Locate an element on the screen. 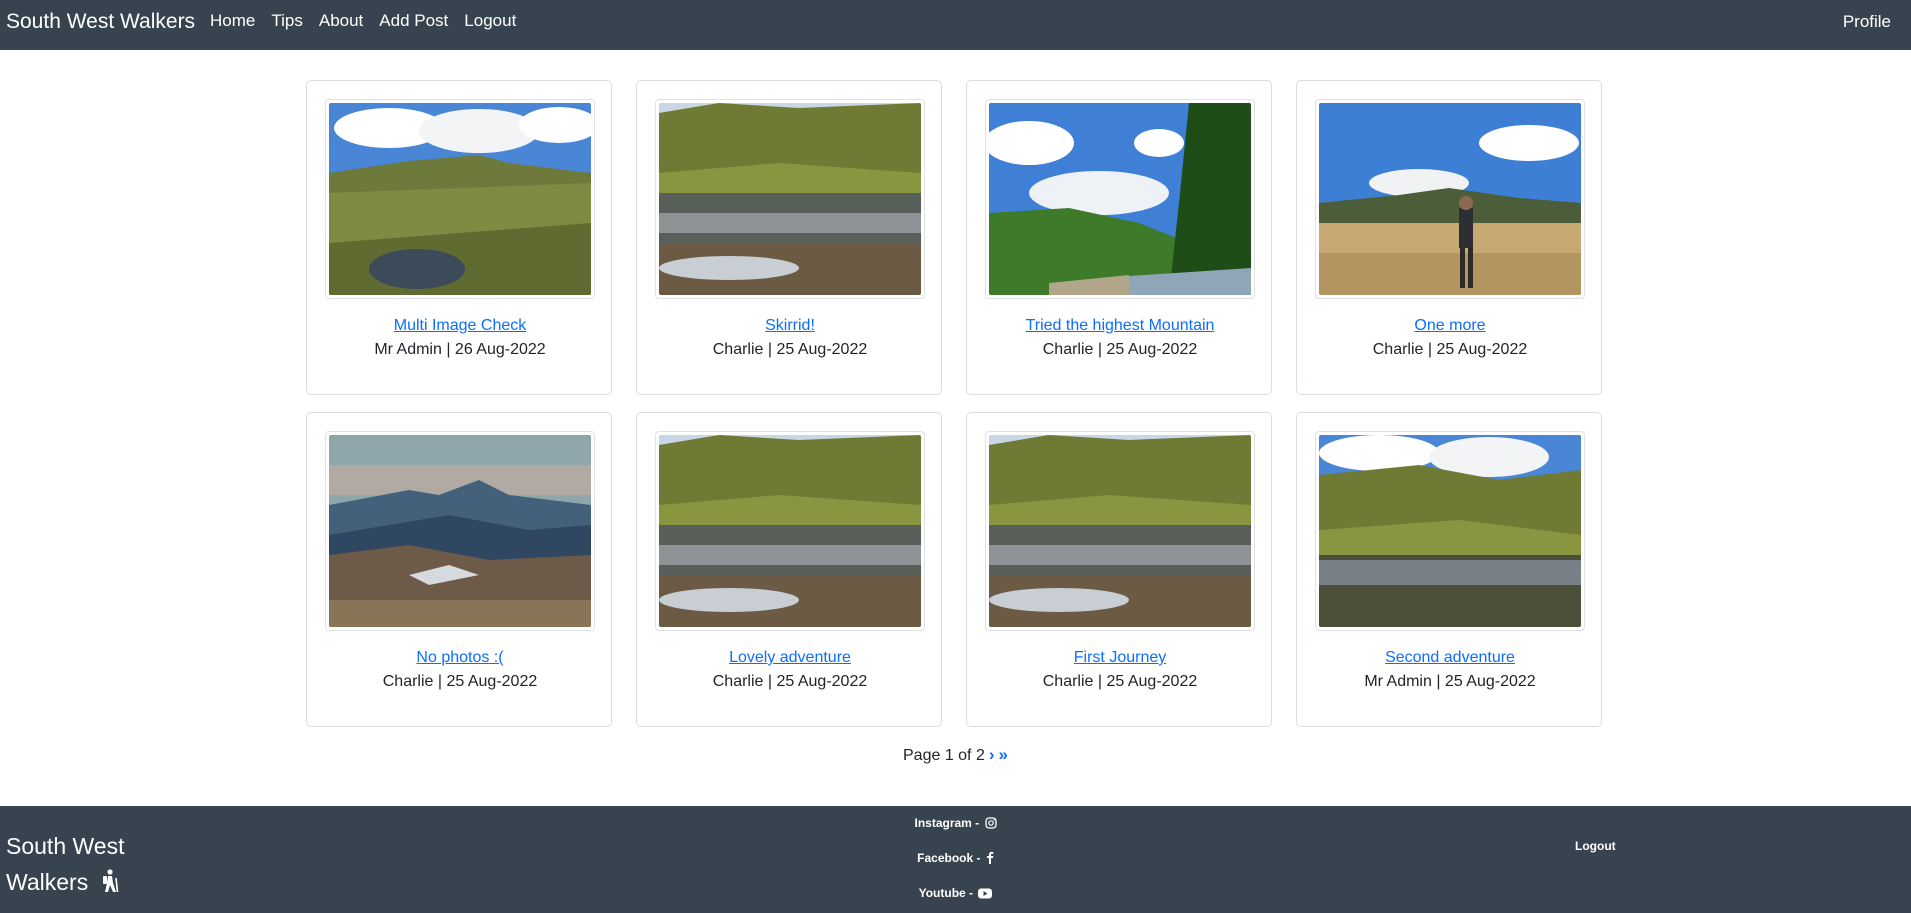 Image resolution: width=1911 pixels, height=913 pixels. post-title-link: Tried the highest Mountain is located at coordinates (1120, 326).